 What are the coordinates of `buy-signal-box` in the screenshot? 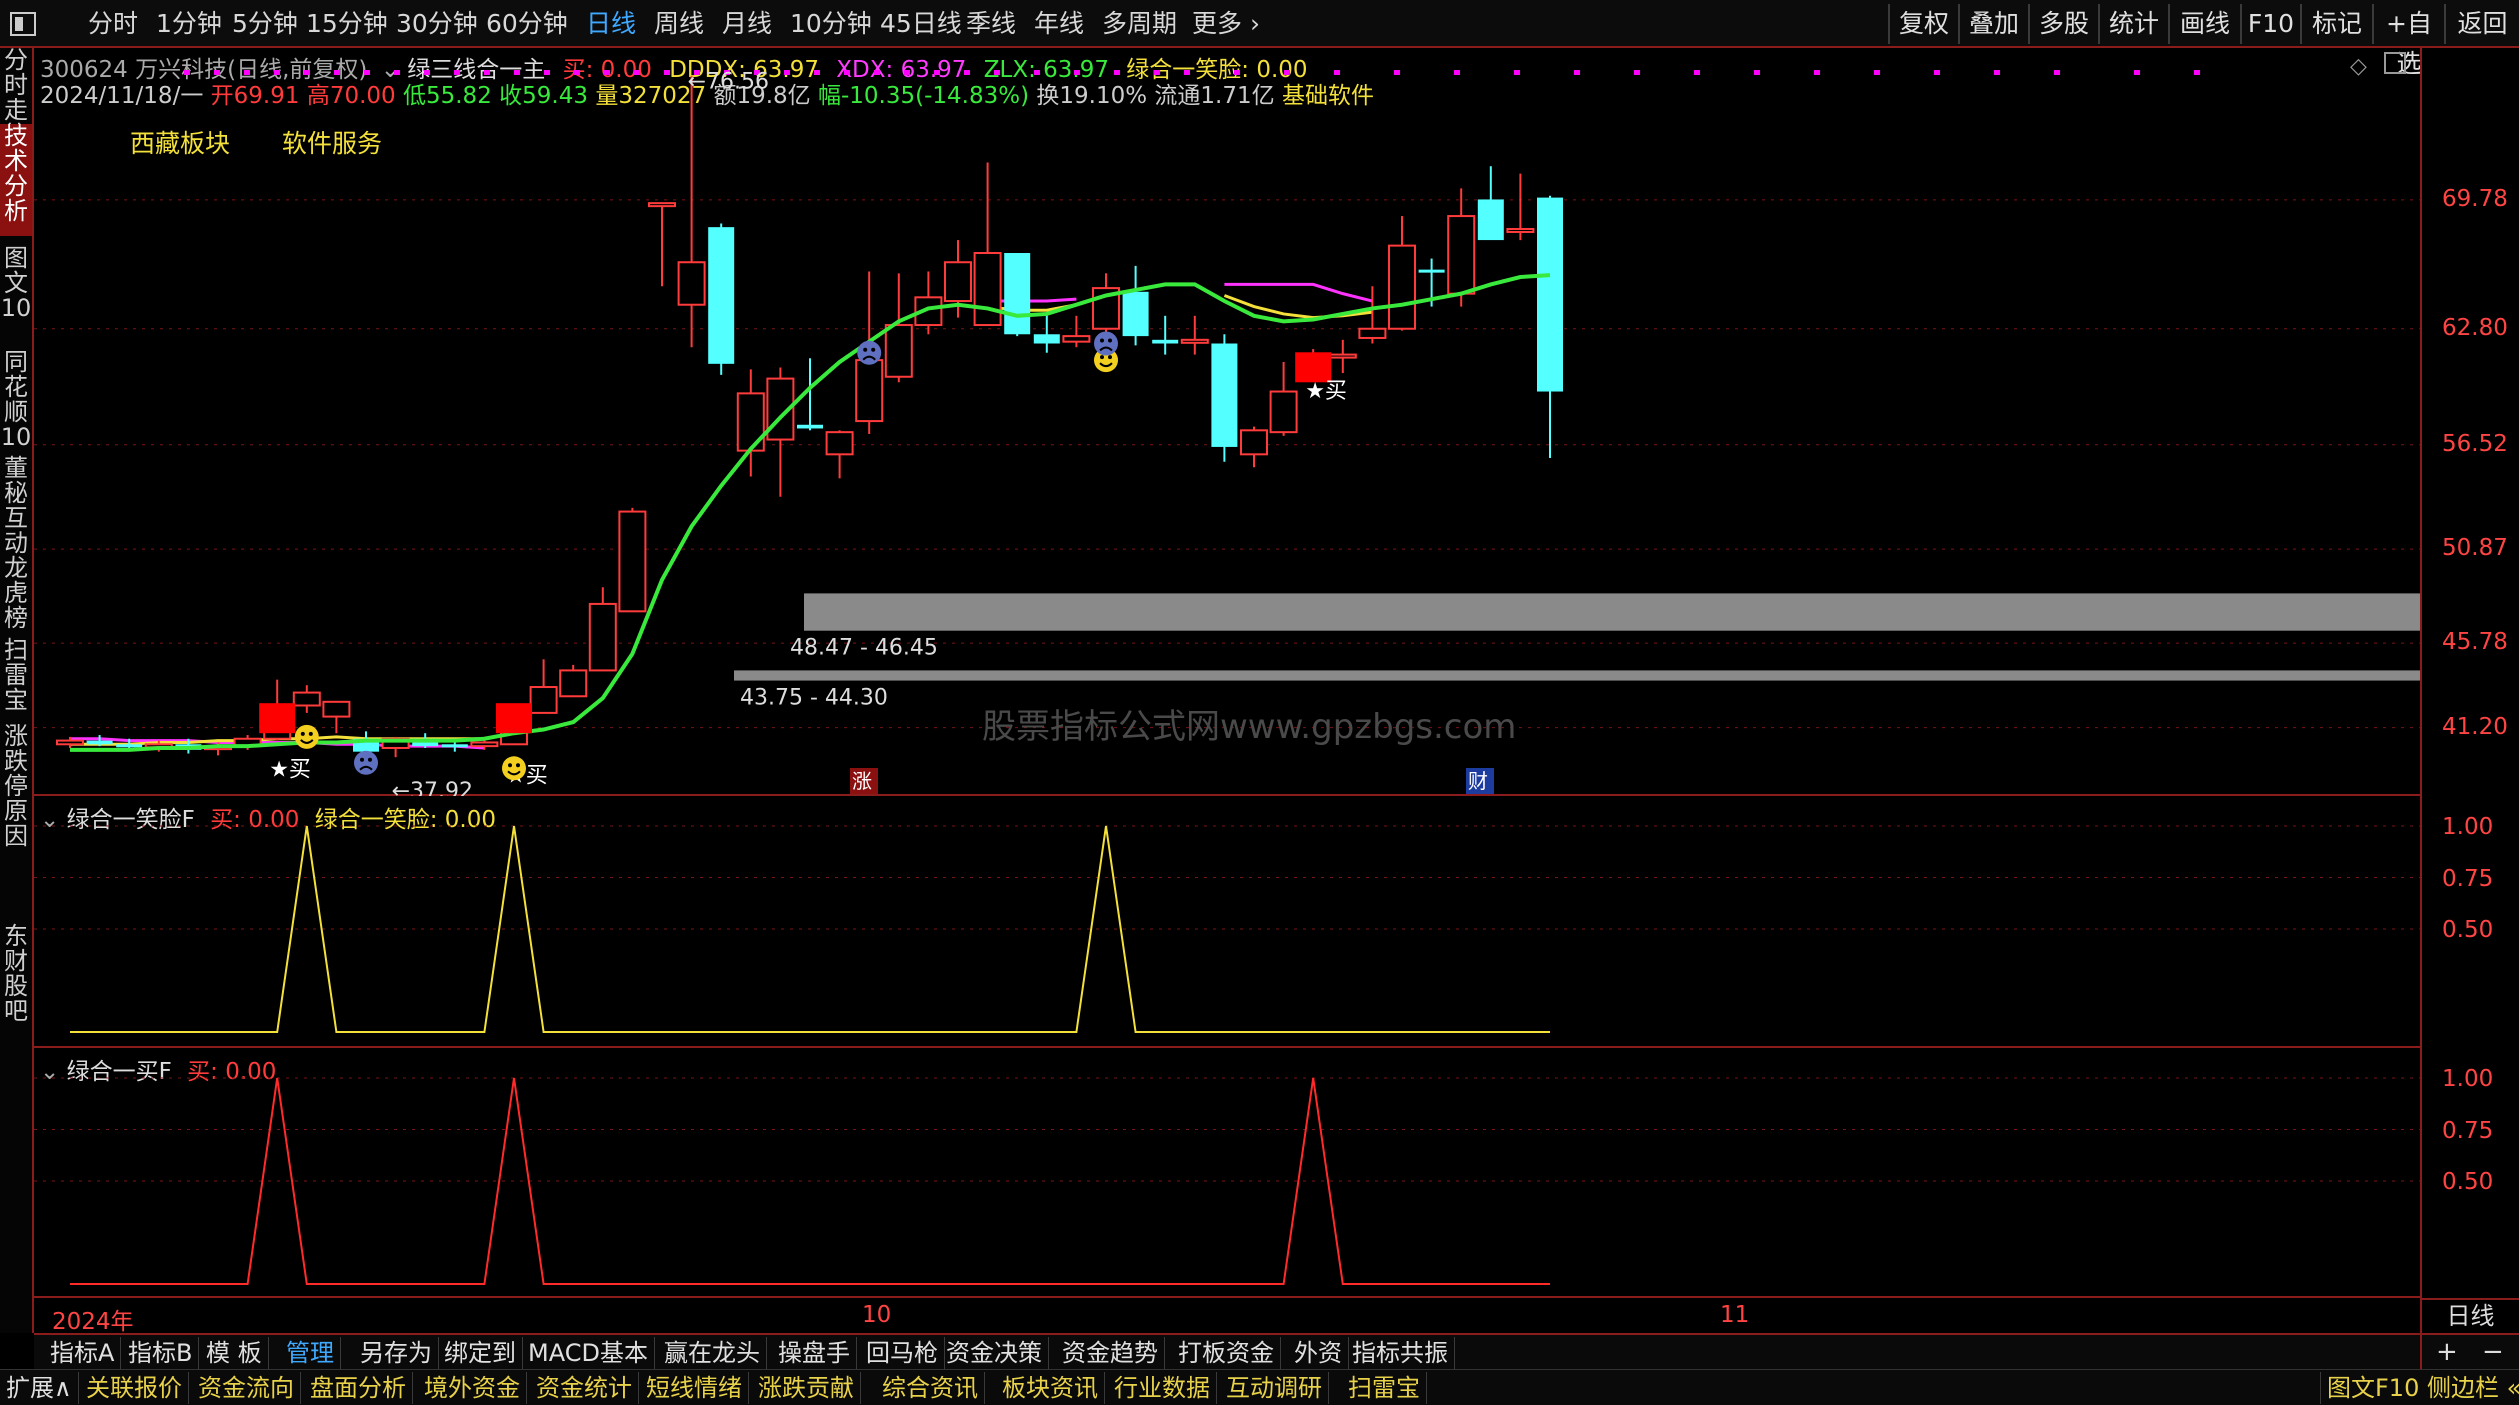 It's located at (514, 718).